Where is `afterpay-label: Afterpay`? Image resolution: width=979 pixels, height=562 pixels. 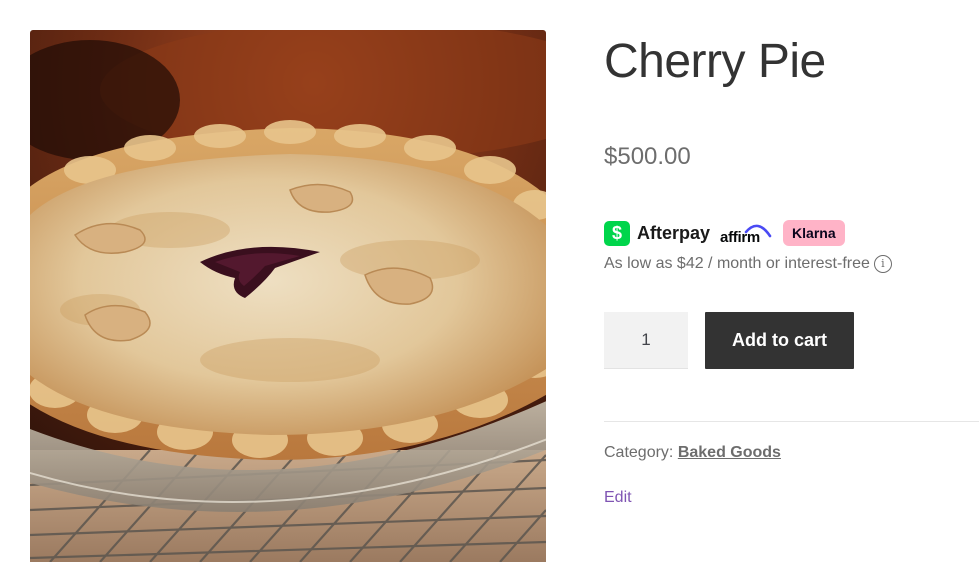
afterpay-label: Afterpay is located at coordinates (674, 232).